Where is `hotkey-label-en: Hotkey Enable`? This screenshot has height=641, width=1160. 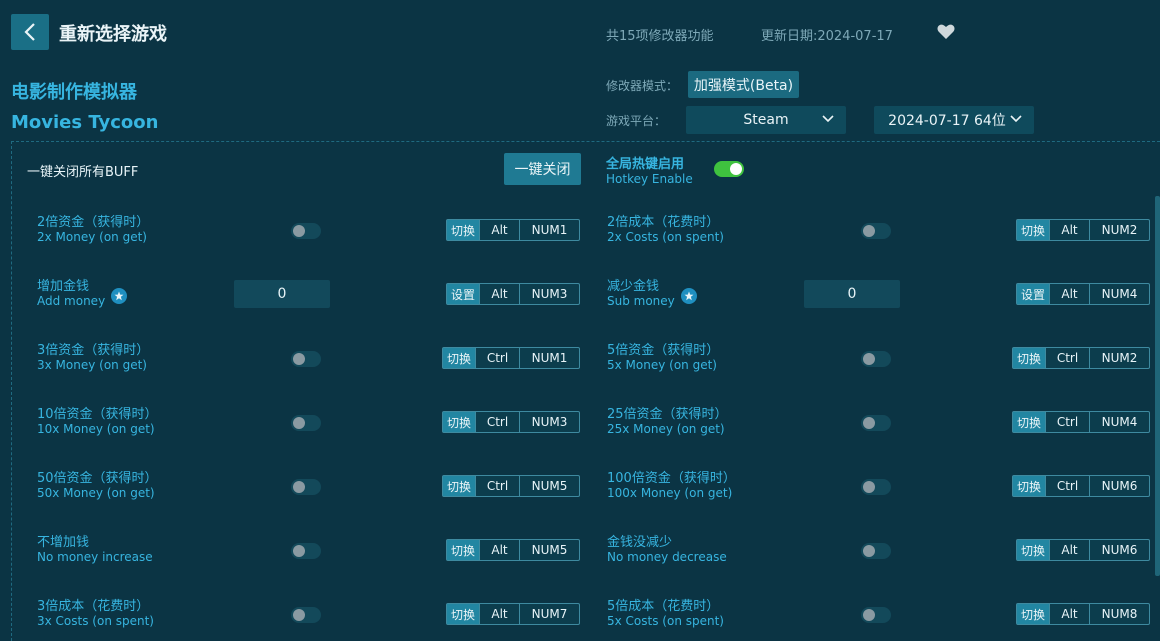
hotkey-label-en: Hotkey Enable is located at coordinates (649, 179).